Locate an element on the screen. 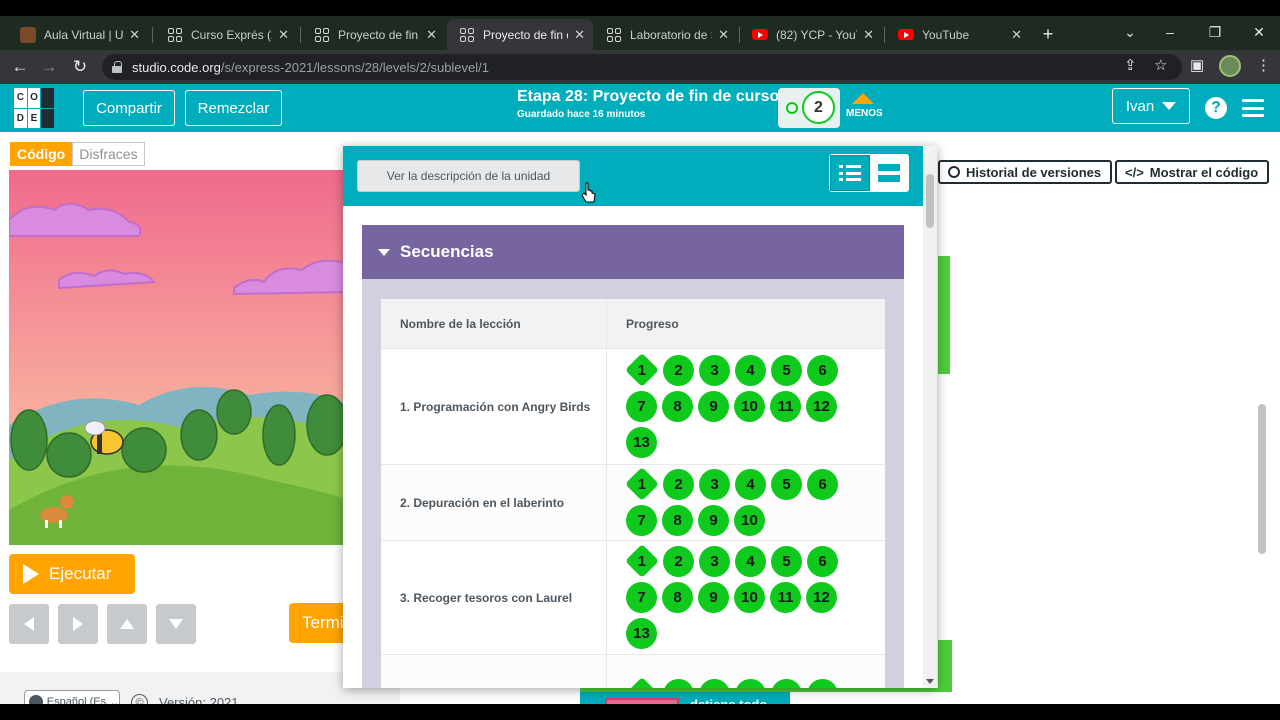 The image size is (1280, 720). browser-tab: Laboratorio de Sprites ✕ is located at coordinates (665, 34).